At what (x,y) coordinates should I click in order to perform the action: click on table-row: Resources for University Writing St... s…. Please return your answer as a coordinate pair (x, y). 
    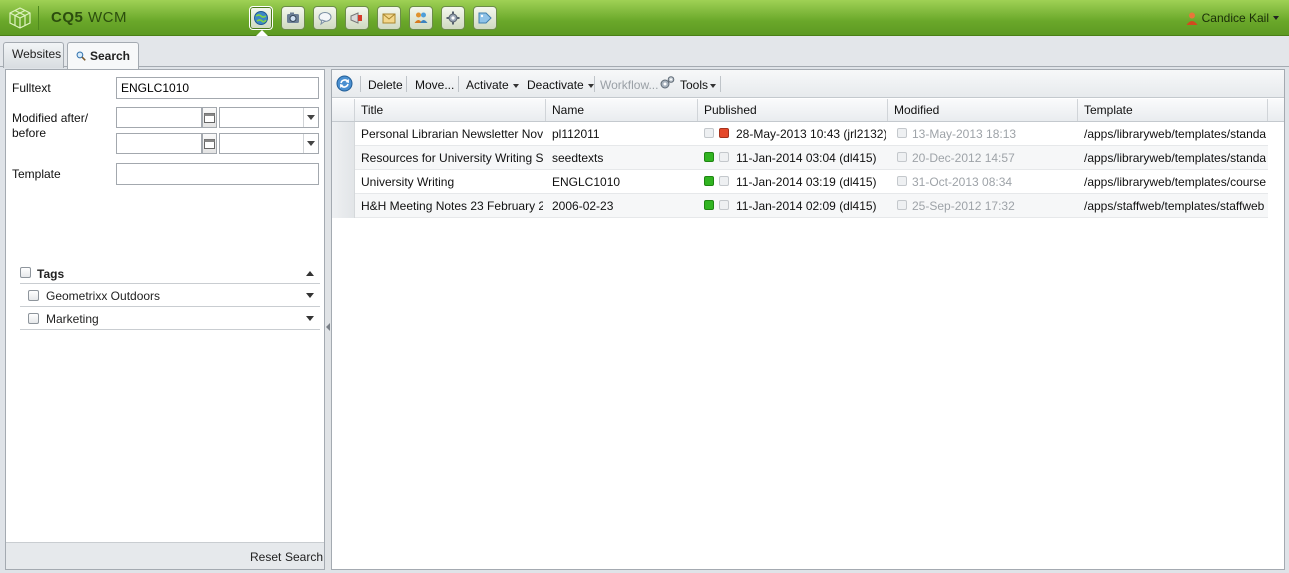
    Looking at the image, I should click on (800, 158).